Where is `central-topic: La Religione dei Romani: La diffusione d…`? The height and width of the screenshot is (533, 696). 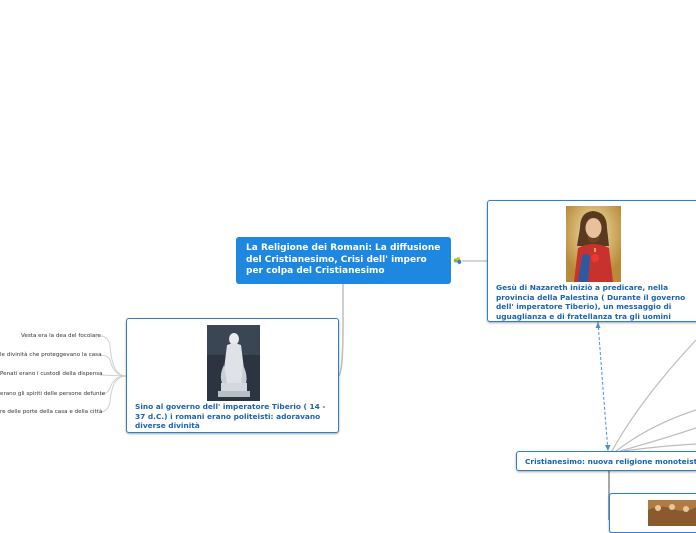 central-topic: La Religione dei Romani: La diffusione d… is located at coordinates (343, 260).